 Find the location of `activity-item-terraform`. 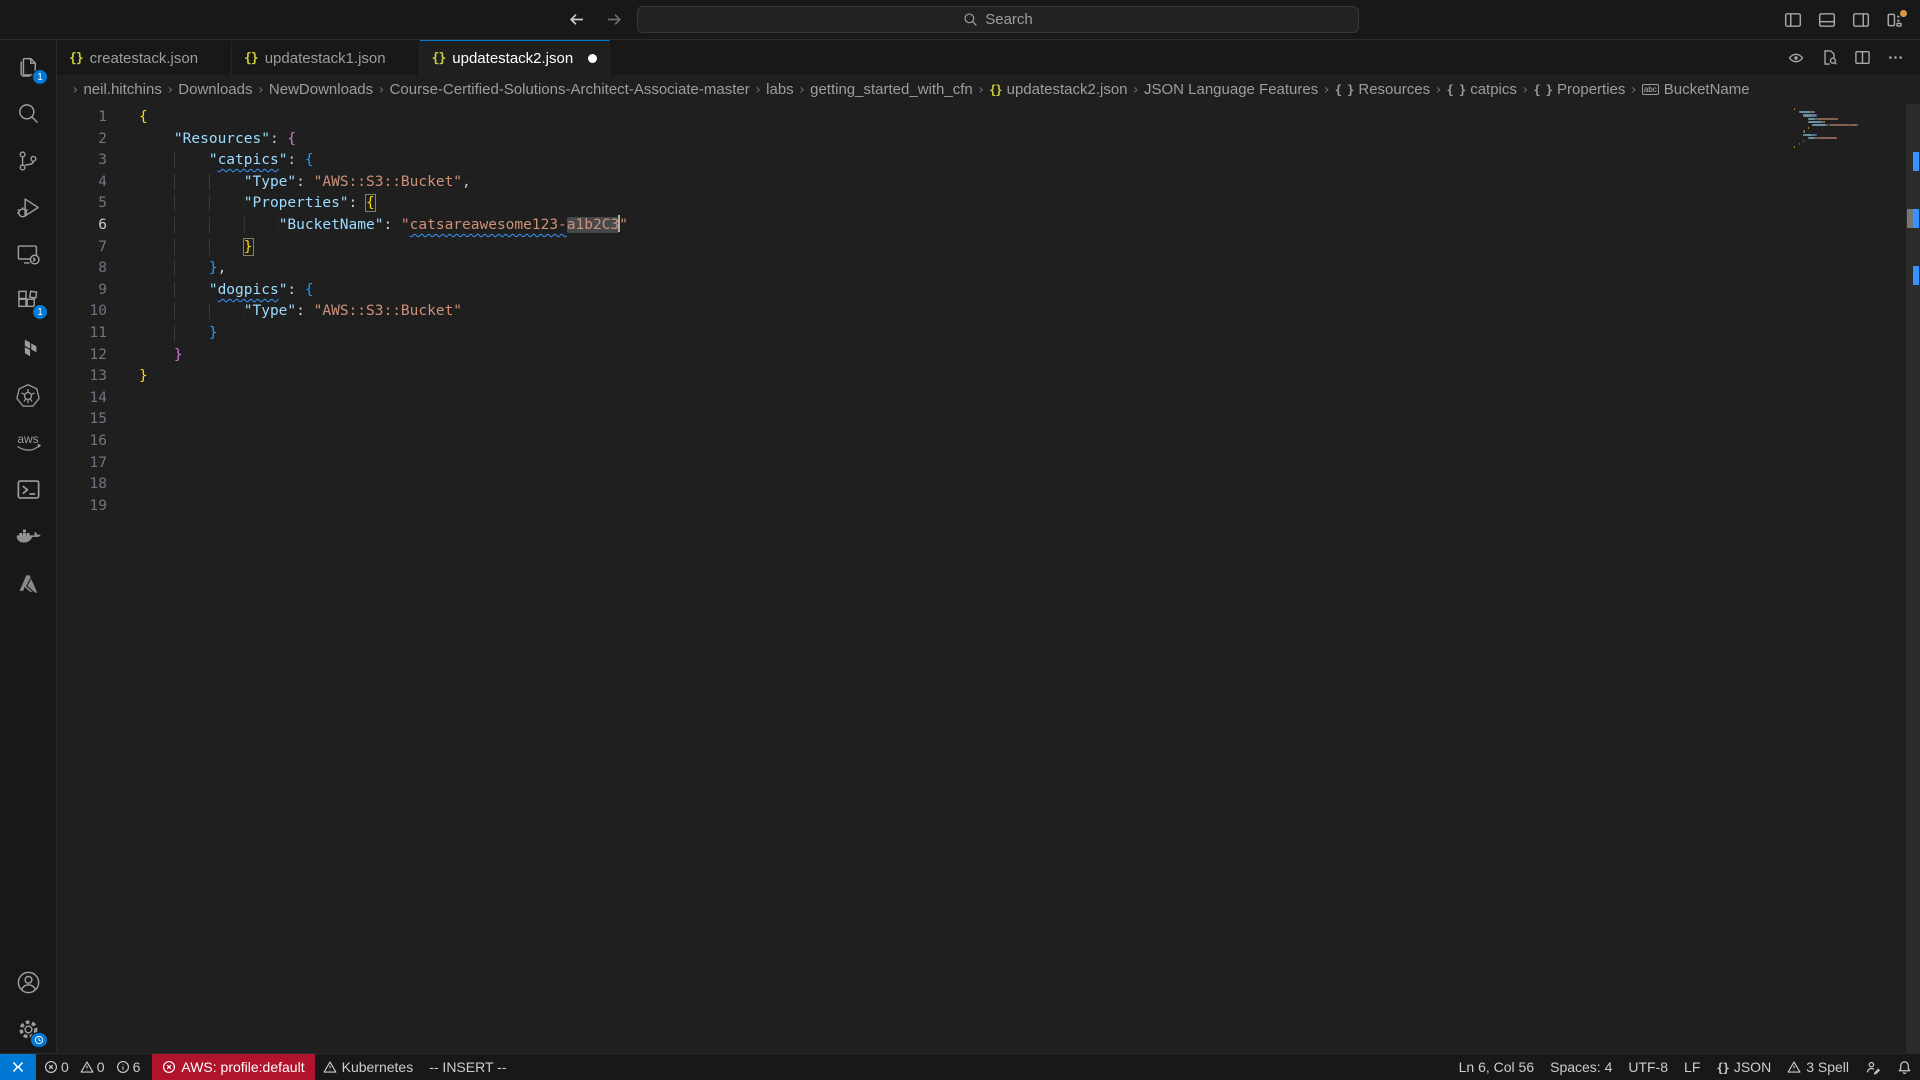

activity-item-terraform is located at coordinates (28, 348).